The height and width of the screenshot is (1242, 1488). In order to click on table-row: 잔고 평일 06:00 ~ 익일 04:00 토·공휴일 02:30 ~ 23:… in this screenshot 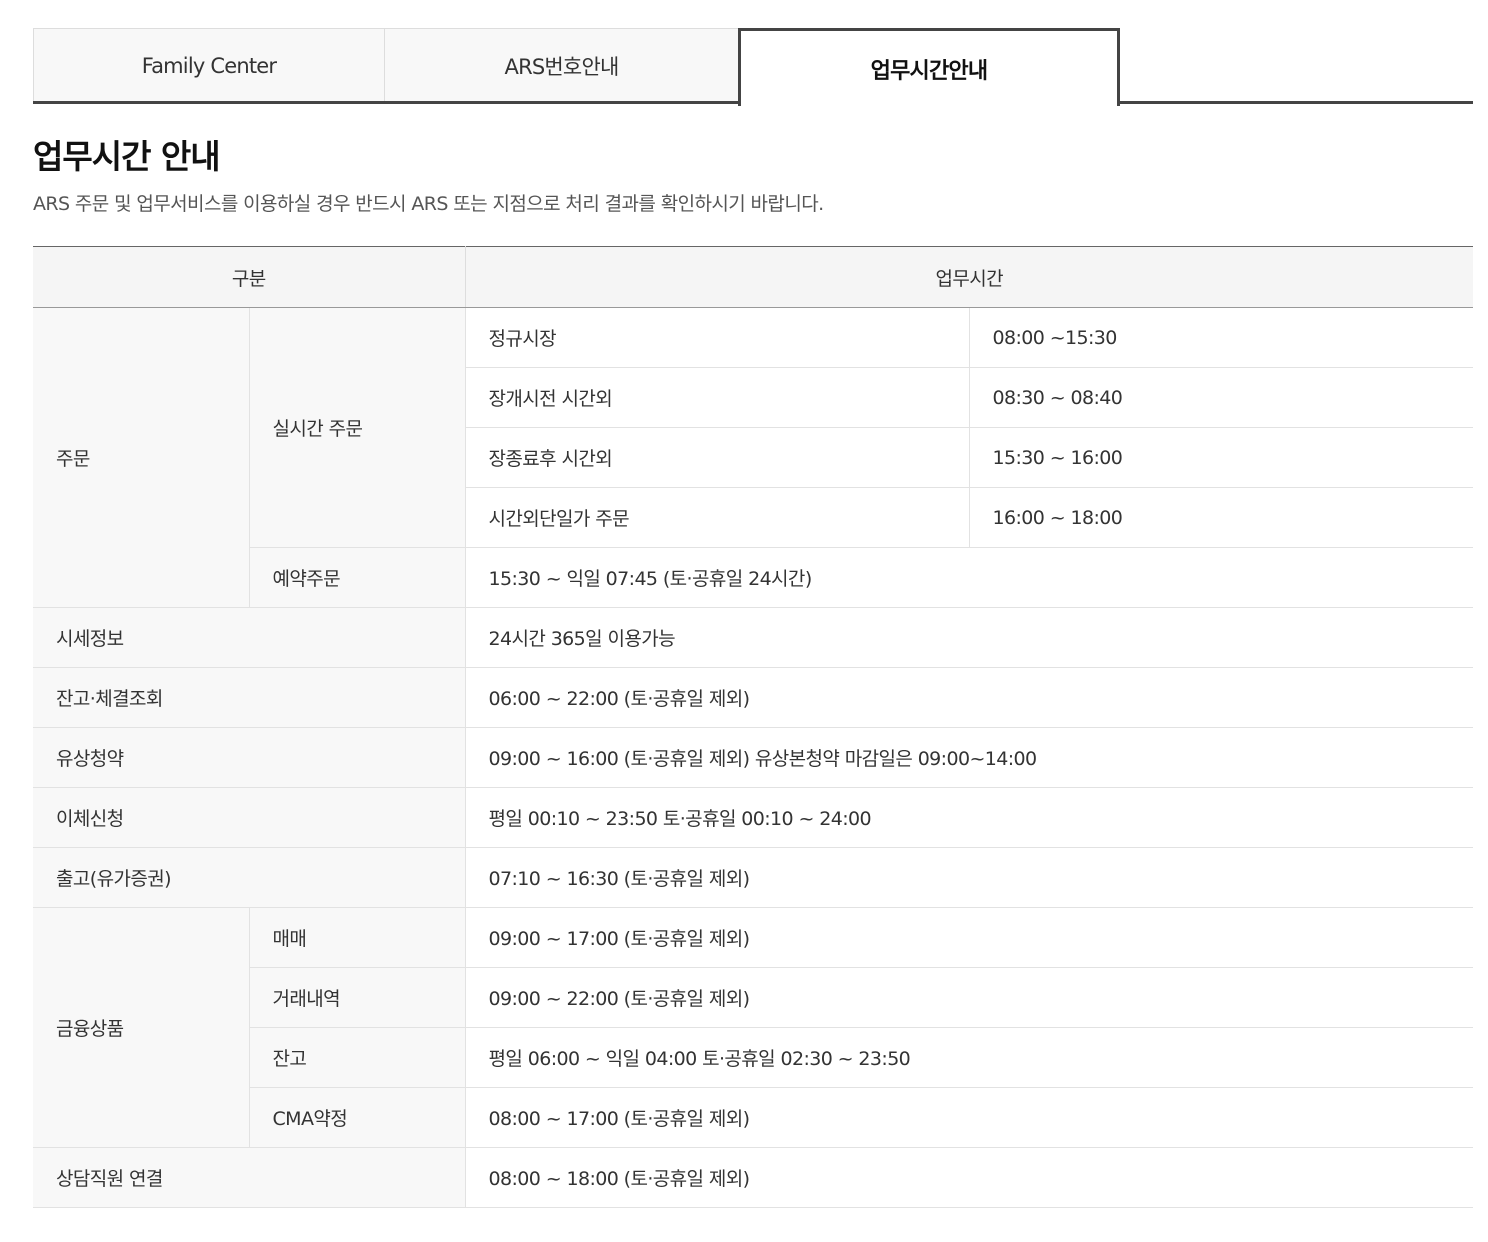, I will do `click(753, 1057)`.